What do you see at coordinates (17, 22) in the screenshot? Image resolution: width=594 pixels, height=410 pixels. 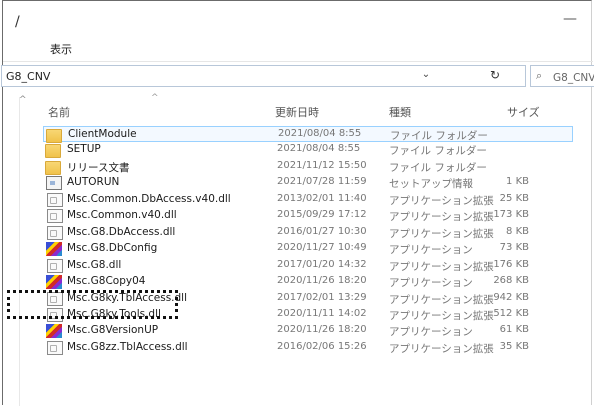 I see `window-title-fragment: /` at bounding box center [17, 22].